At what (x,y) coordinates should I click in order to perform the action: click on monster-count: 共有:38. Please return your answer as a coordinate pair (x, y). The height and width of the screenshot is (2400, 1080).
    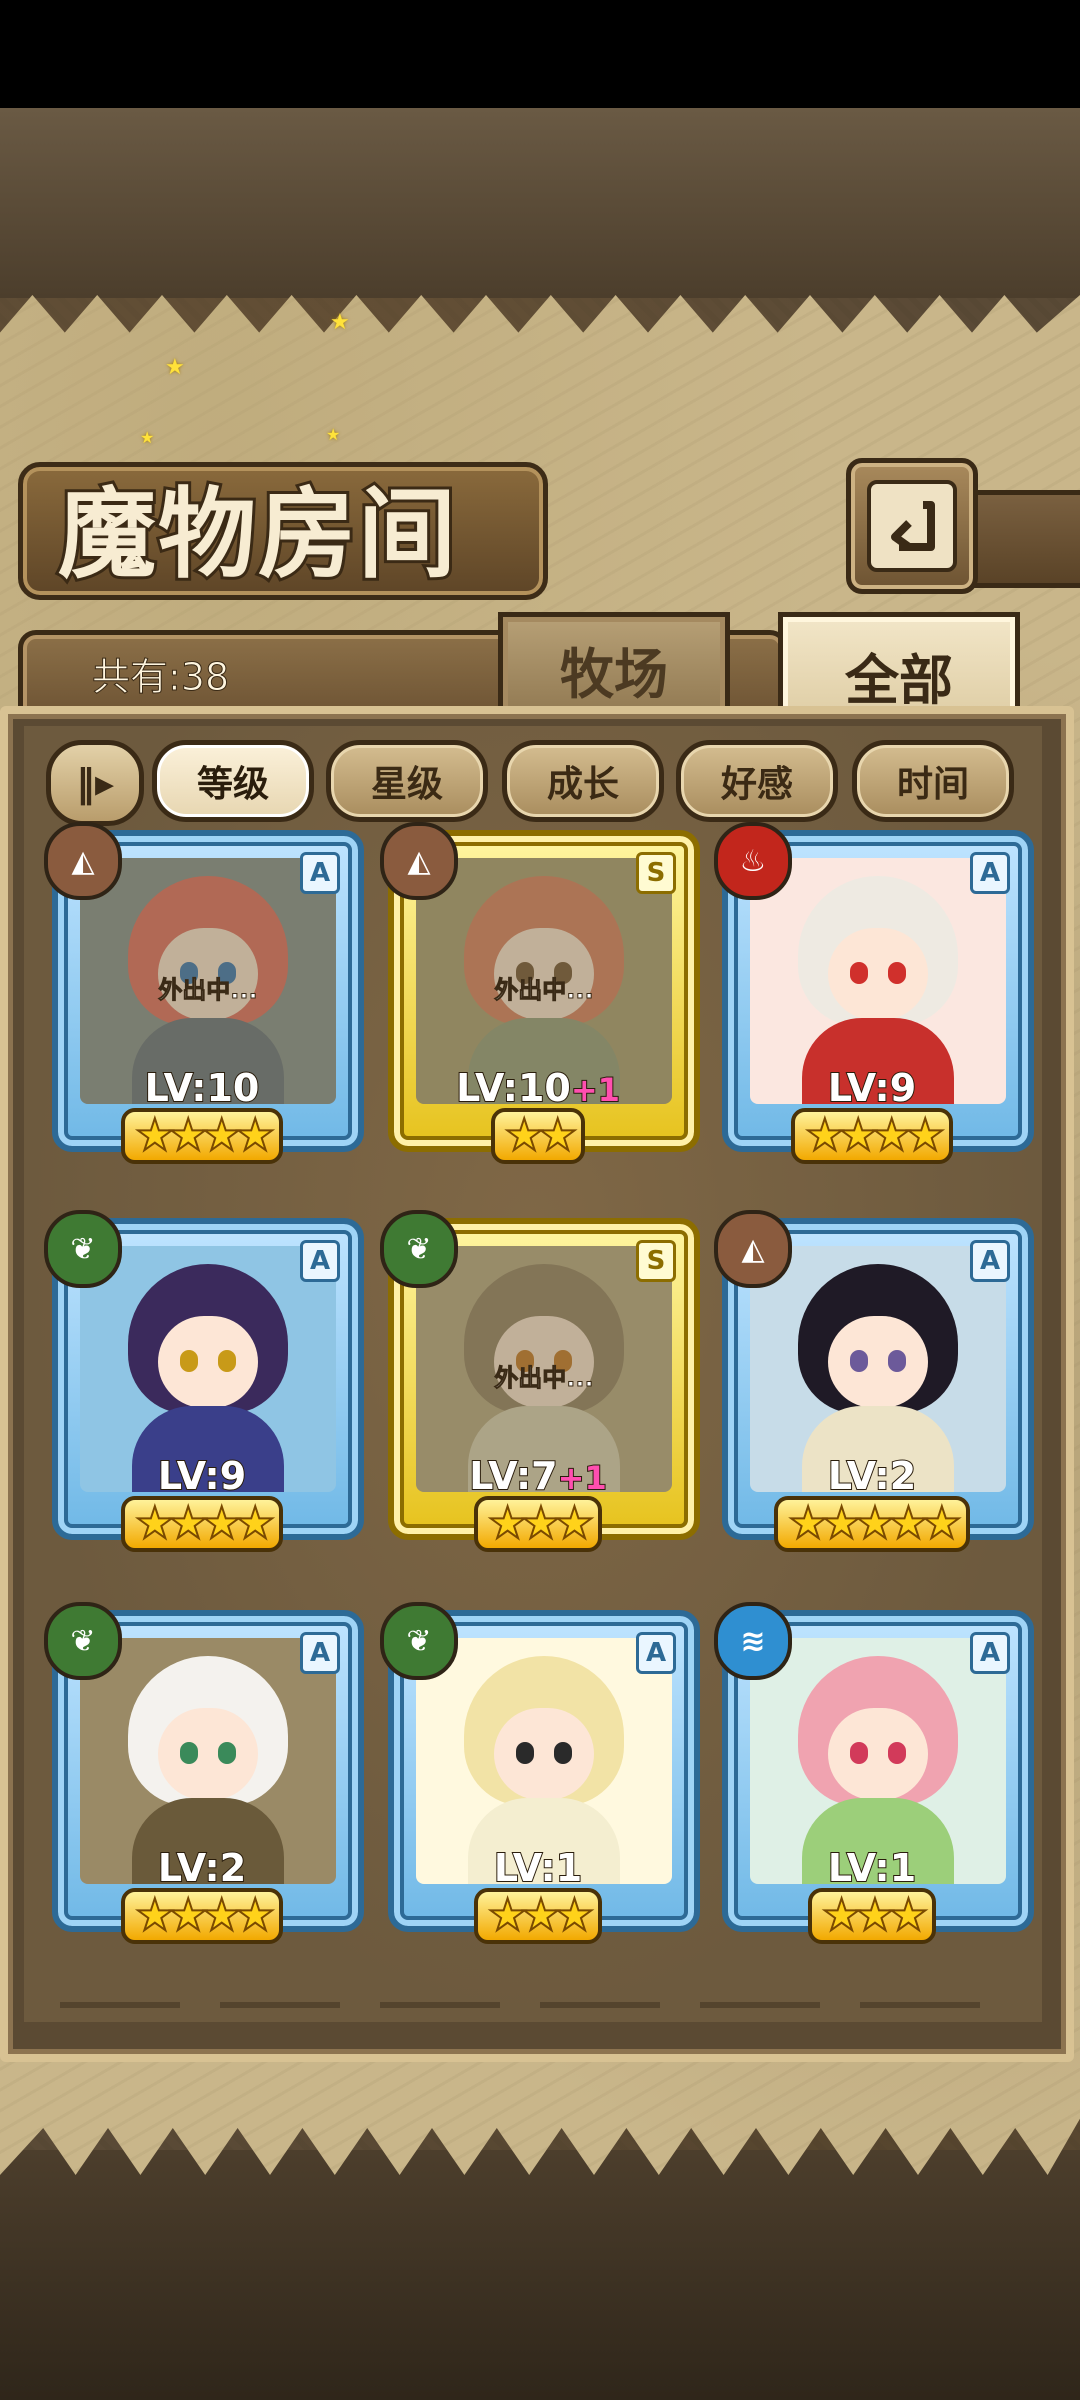
    Looking at the image, I should click on (160, 677).